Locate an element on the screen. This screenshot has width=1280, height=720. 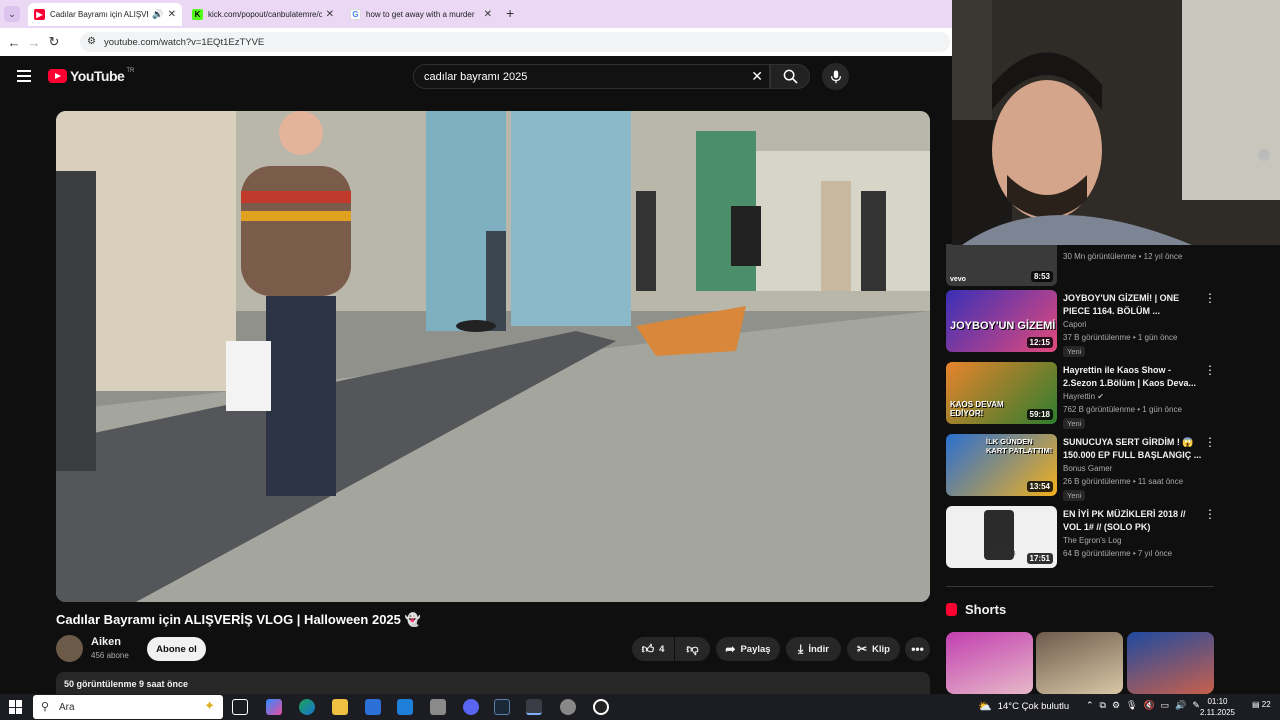
video-meta: 64 B görüntülenme • 7 yıl önce is located at coordinates (1118, 553).